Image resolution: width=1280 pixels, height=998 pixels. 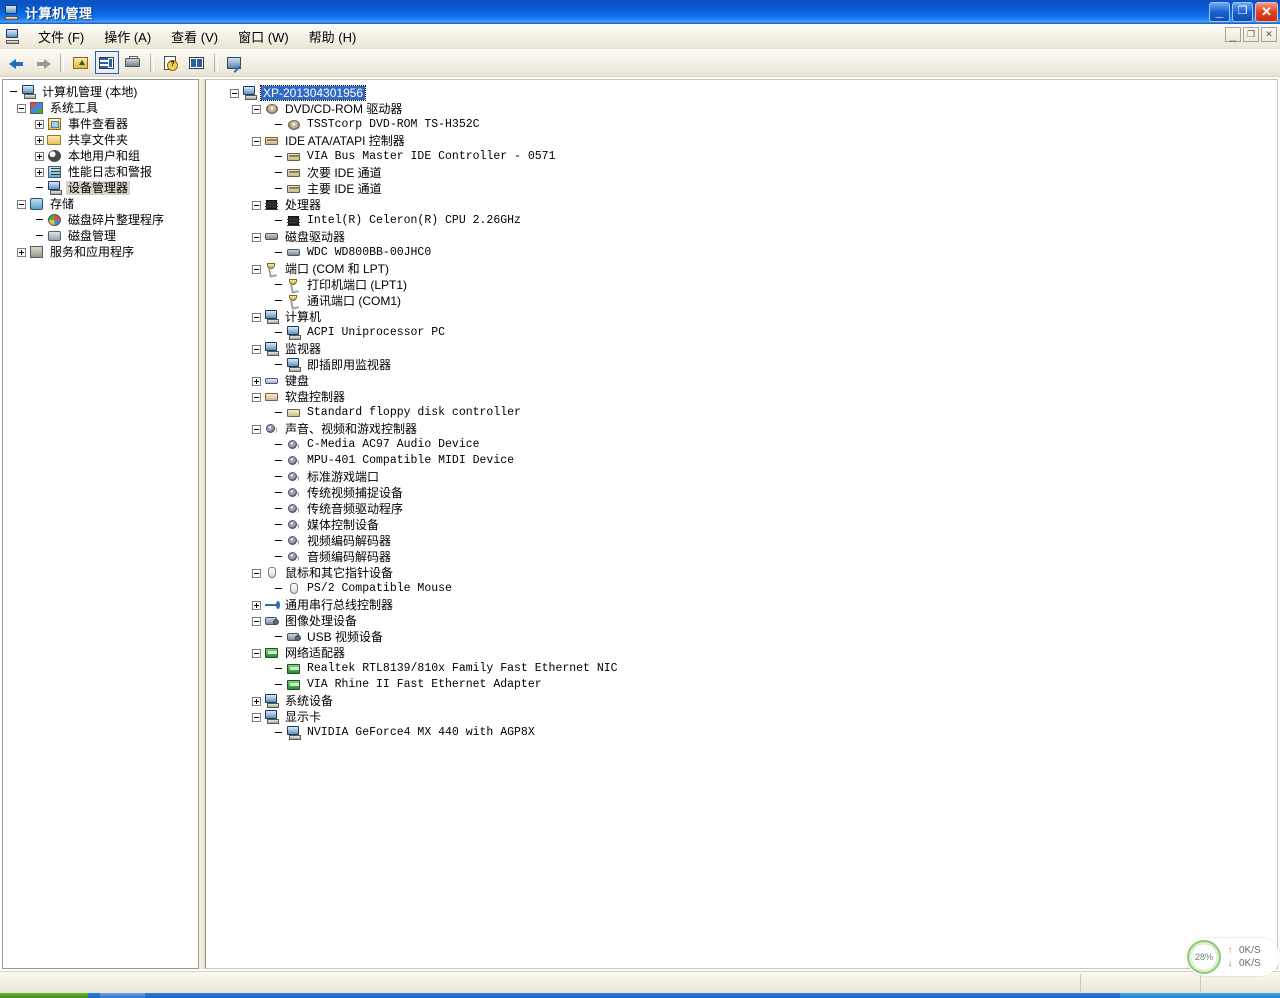 I want to click on device-category-usb-controllers: 通用串行总线控制器, so click(x=745, y=605).